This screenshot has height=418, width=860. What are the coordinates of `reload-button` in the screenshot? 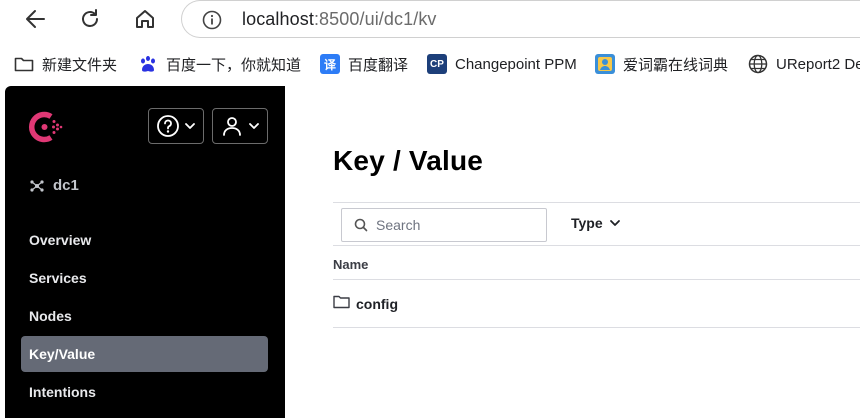 It's located at (90, 19).